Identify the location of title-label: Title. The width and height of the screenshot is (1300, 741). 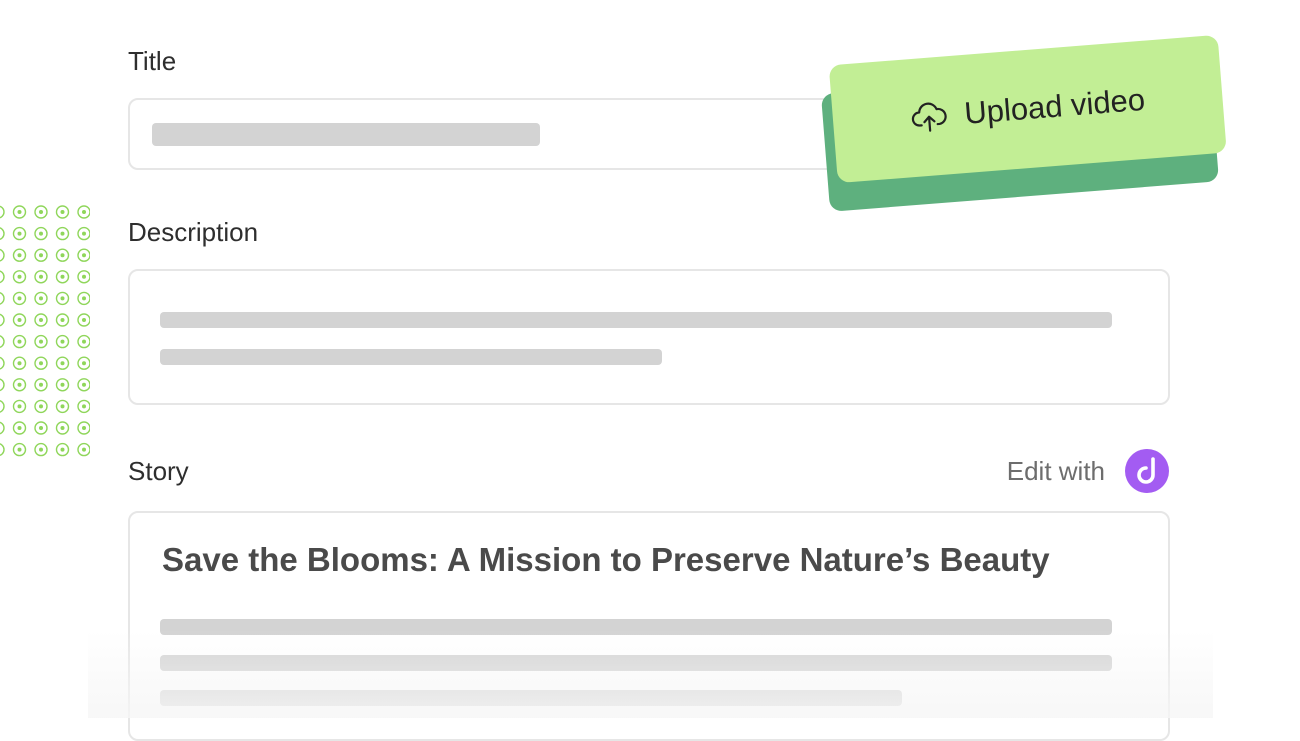
(152, 61).